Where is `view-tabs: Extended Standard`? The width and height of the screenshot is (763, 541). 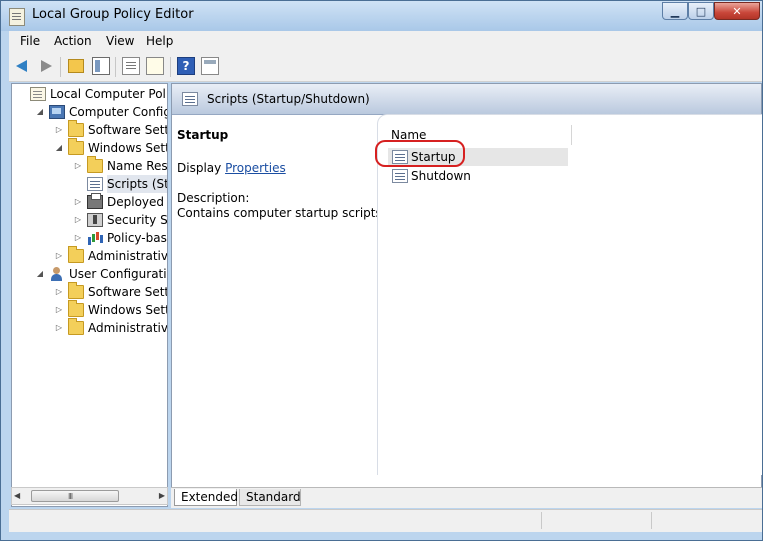
view-tabs: Extended Standard is located at coordinates (466, 497).